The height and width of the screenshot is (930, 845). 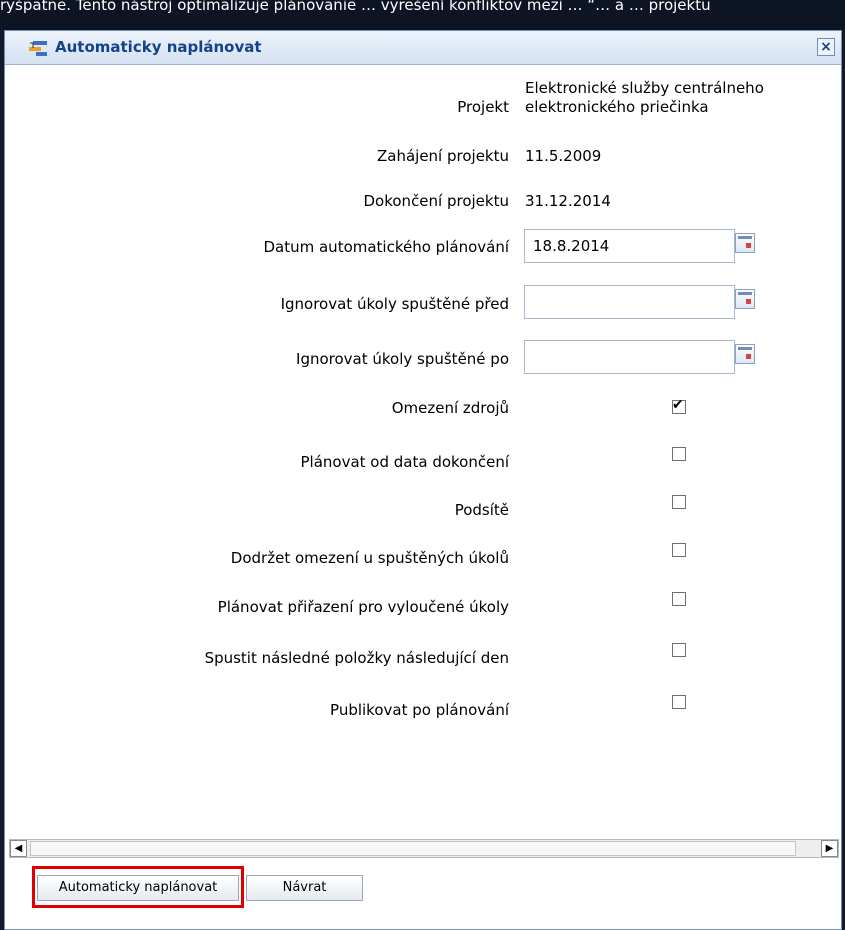 I want to click on arrow-right-icon: ▶, so click(x=829, y=848).